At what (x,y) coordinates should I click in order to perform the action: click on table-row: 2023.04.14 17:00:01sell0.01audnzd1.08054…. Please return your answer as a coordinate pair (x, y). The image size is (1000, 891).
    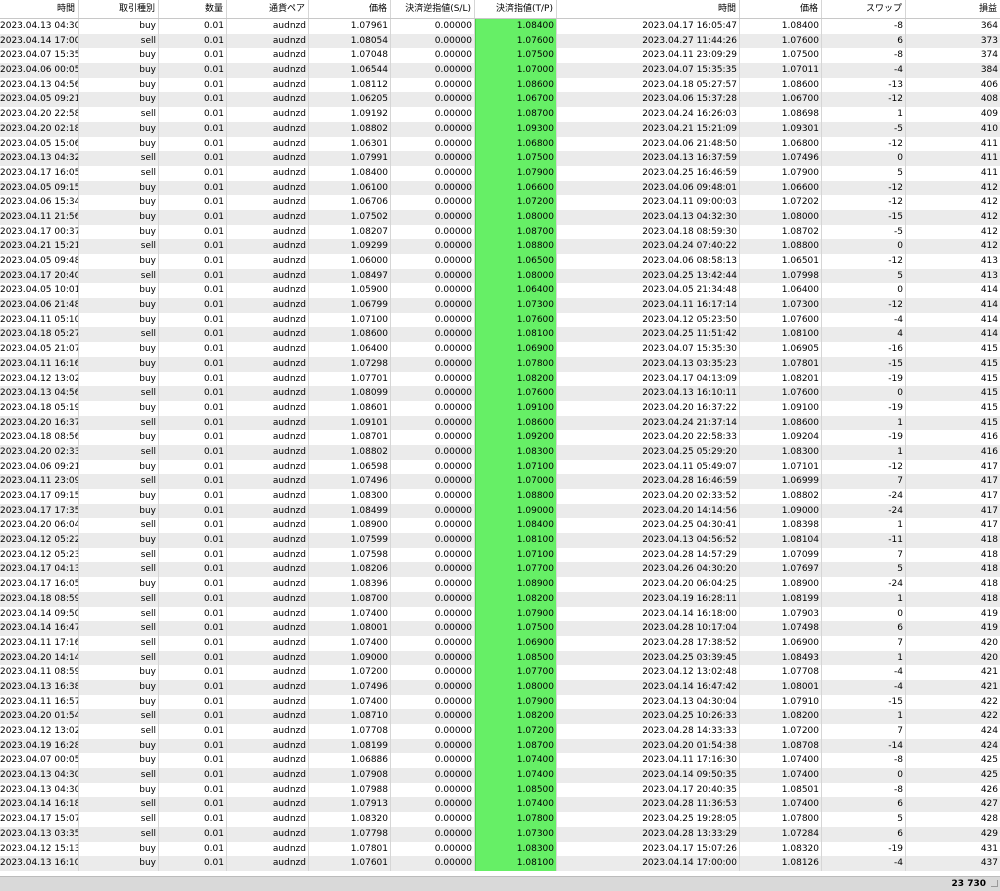
    Looking at the image, I should click on (500, 41).